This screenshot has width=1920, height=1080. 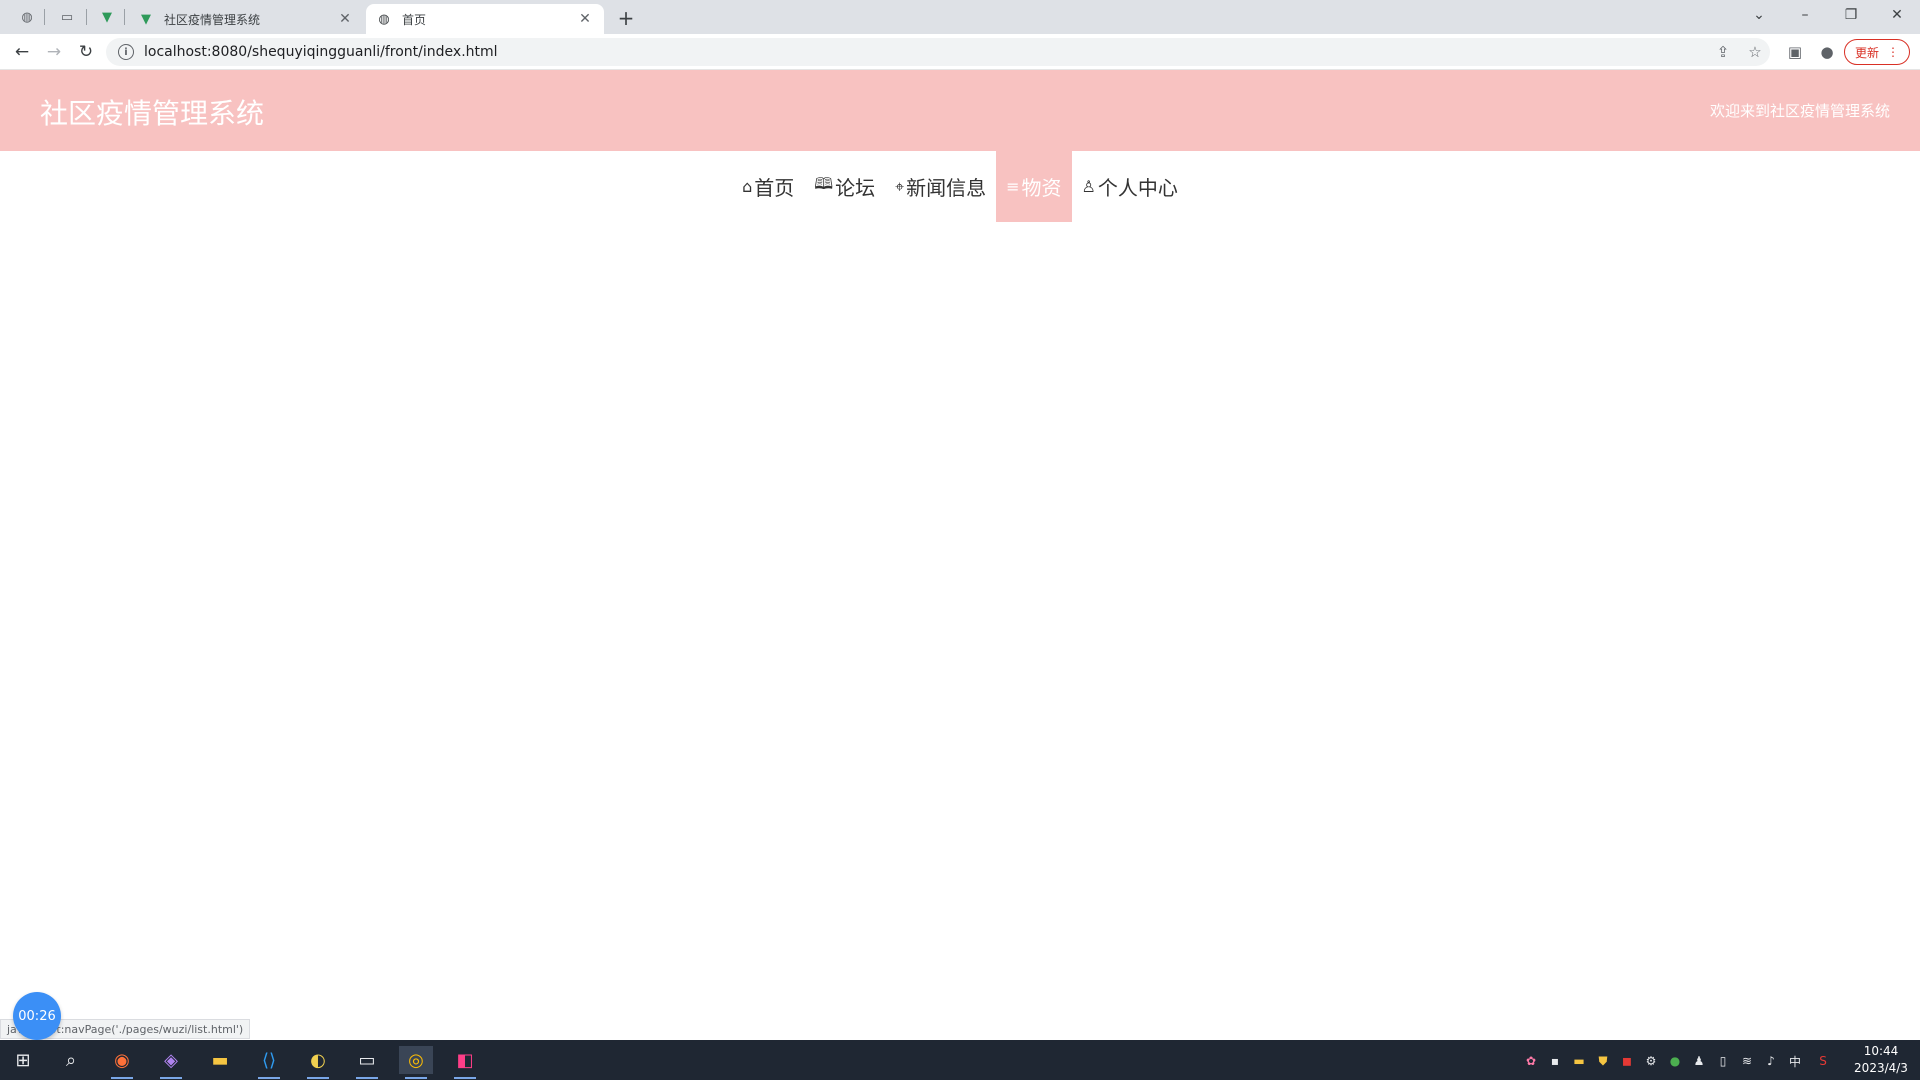 I want to click on share-icon: ⇪, so click(x=1723, y=52).